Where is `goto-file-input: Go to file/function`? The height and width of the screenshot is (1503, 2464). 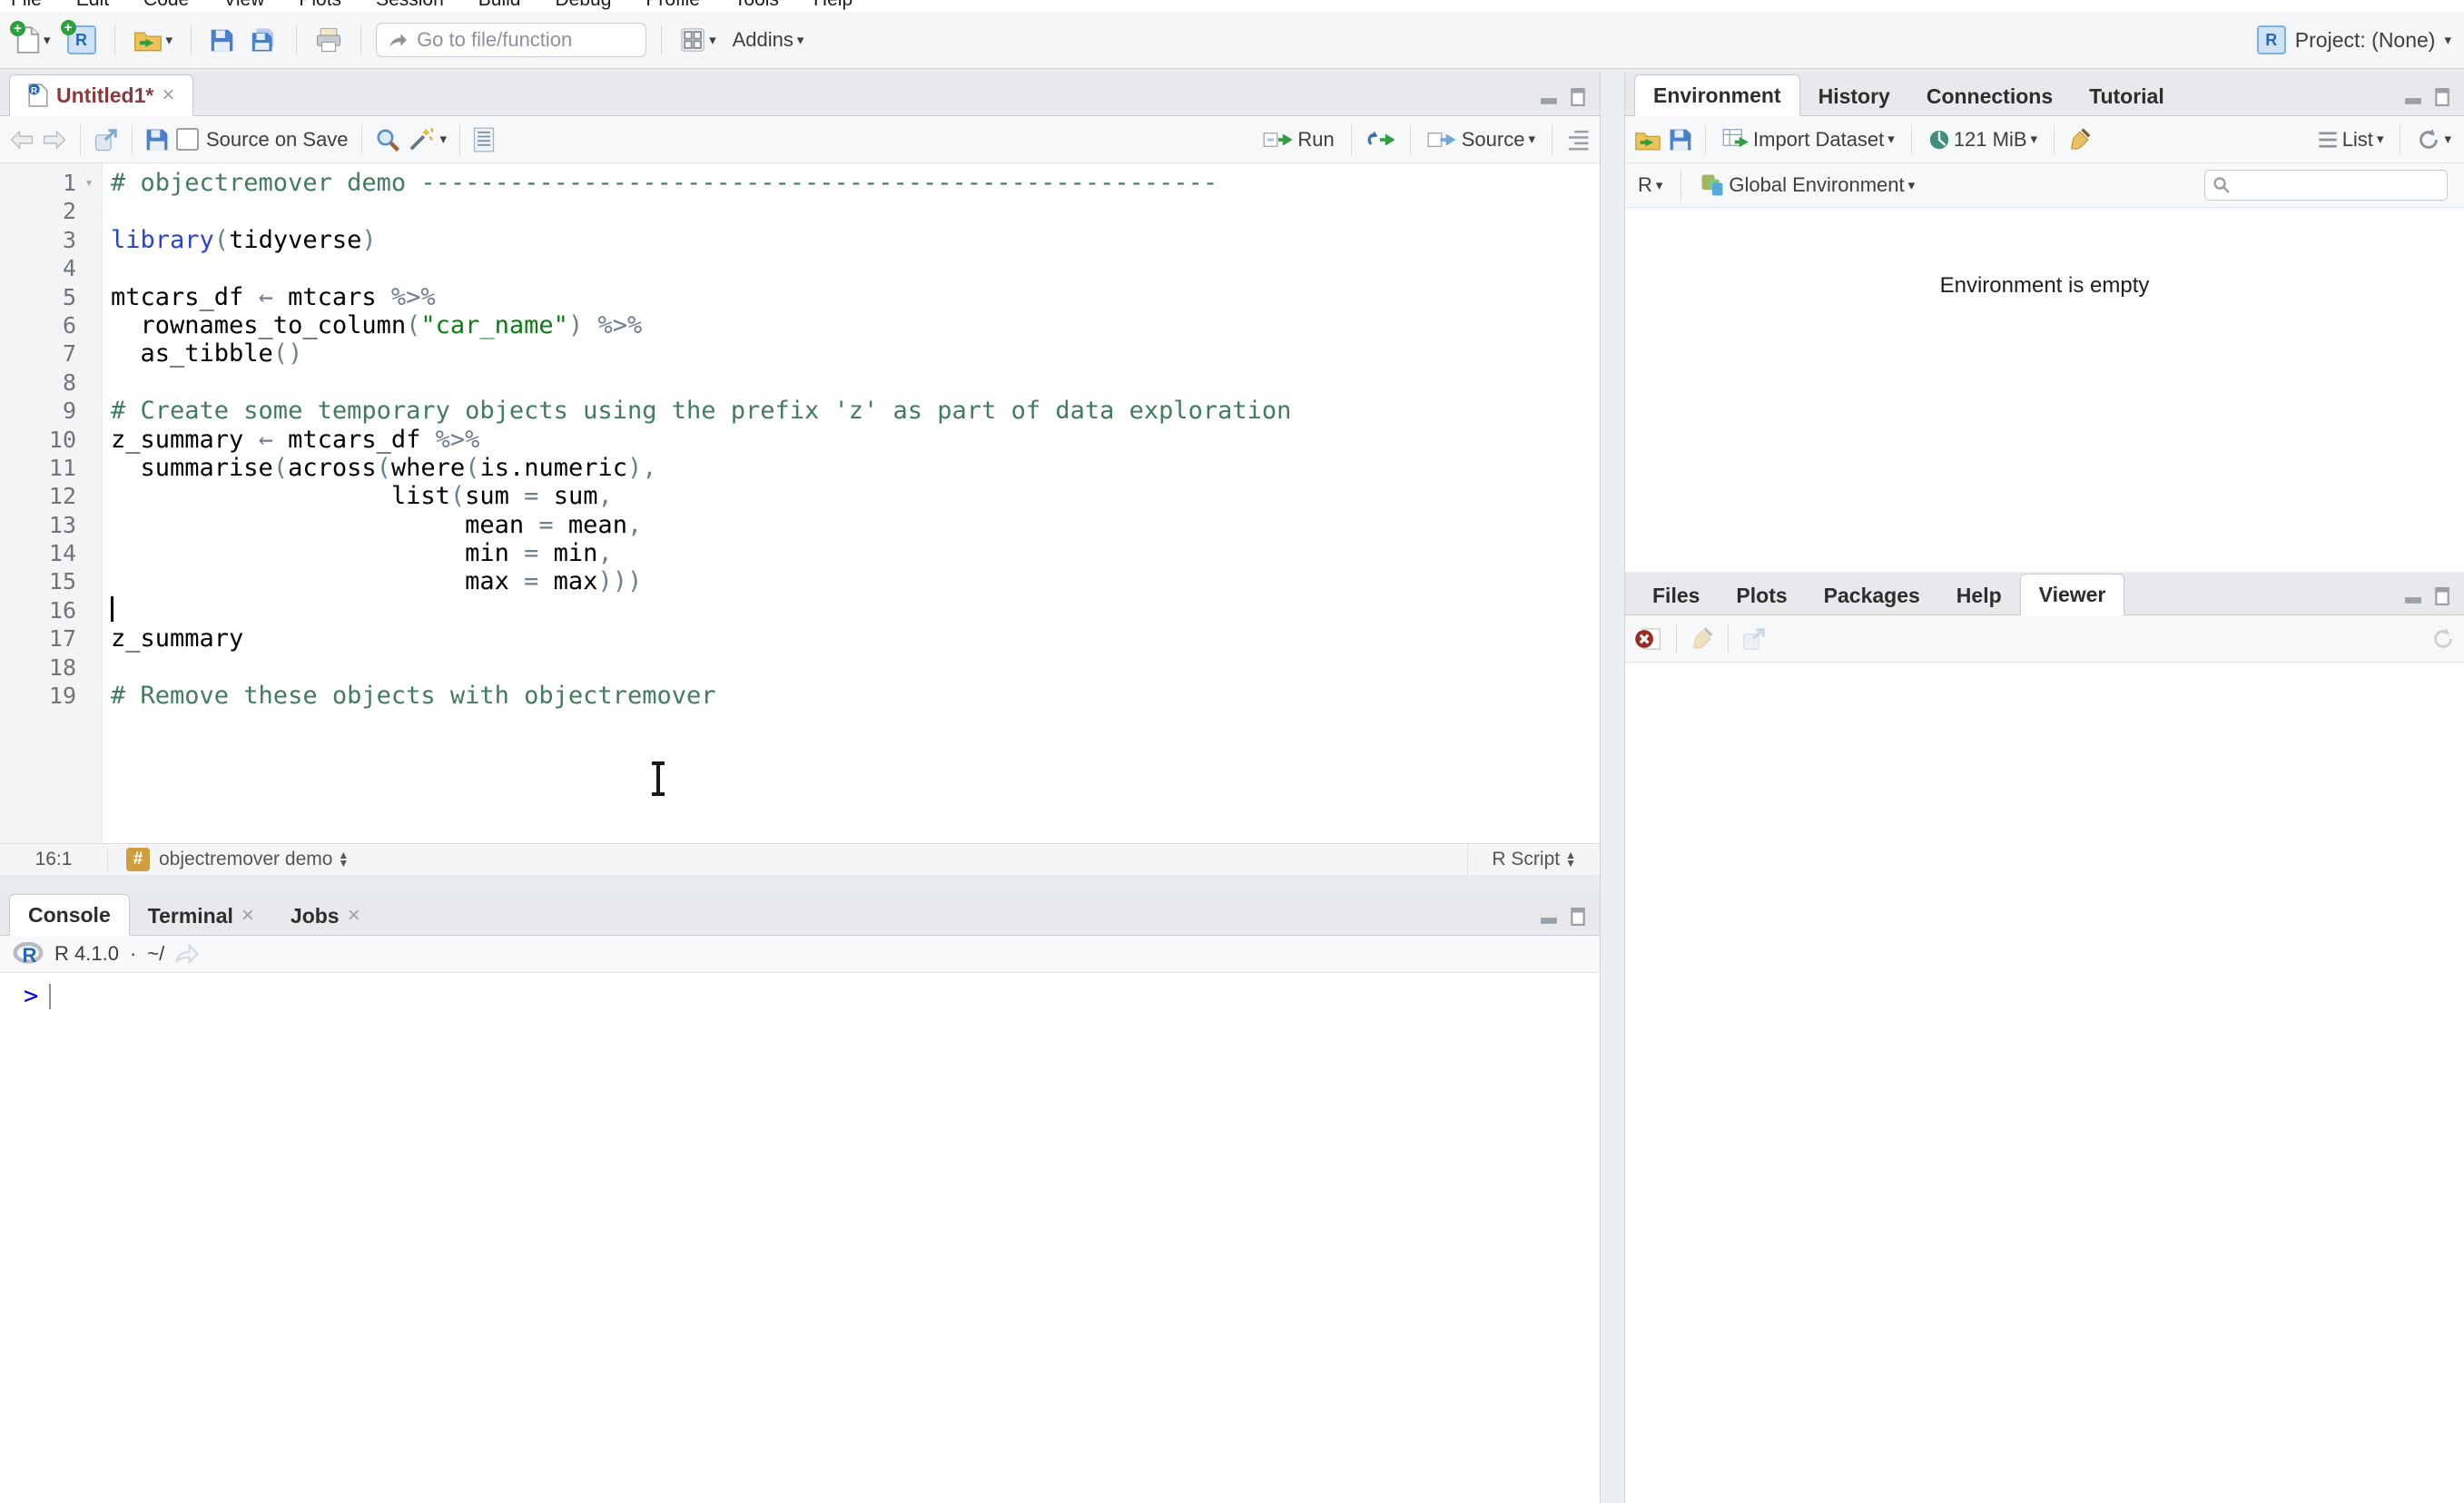
goto-file-input: Go to file/function is located at coordinates (511, 40).